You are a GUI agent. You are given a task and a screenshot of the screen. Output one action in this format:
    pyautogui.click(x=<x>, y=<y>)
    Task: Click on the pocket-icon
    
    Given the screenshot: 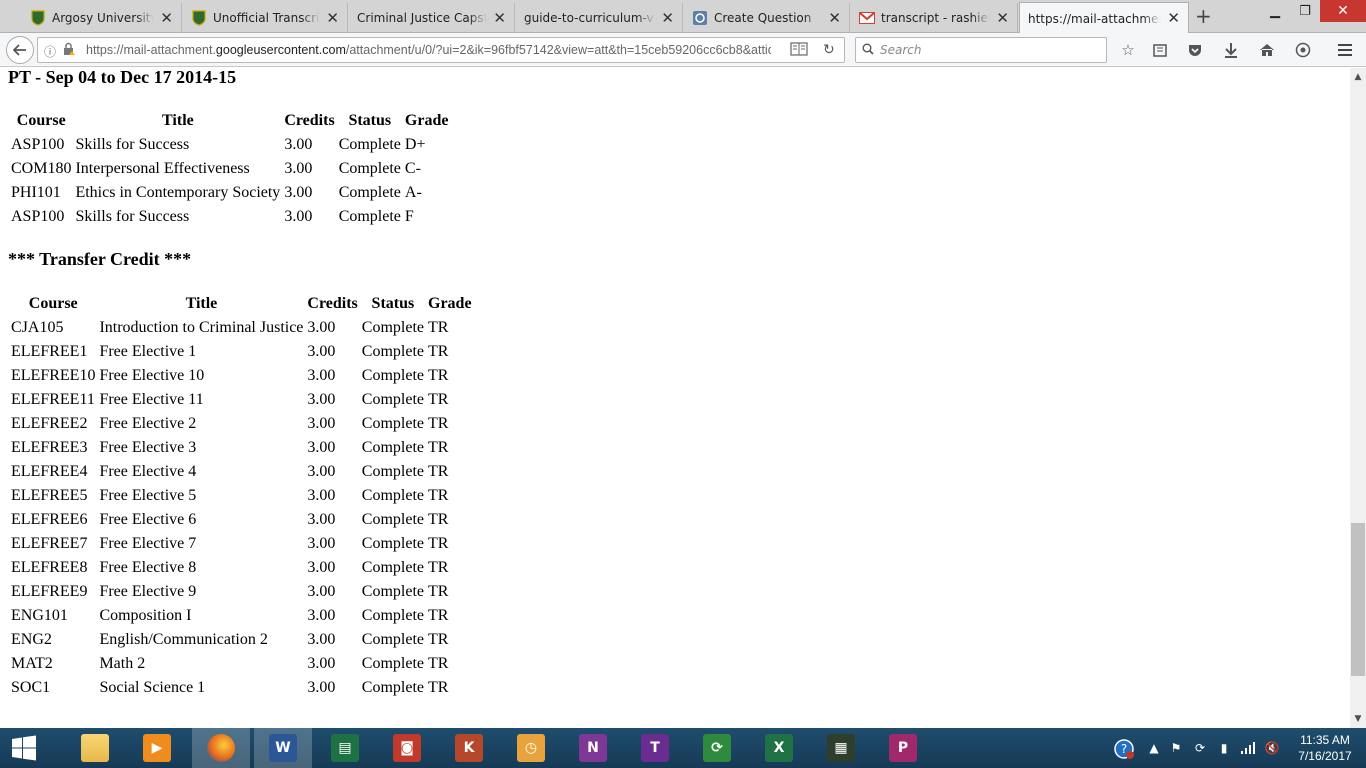 What is the action you would take?
    pyautogui.click(x=1195, y=50)
    